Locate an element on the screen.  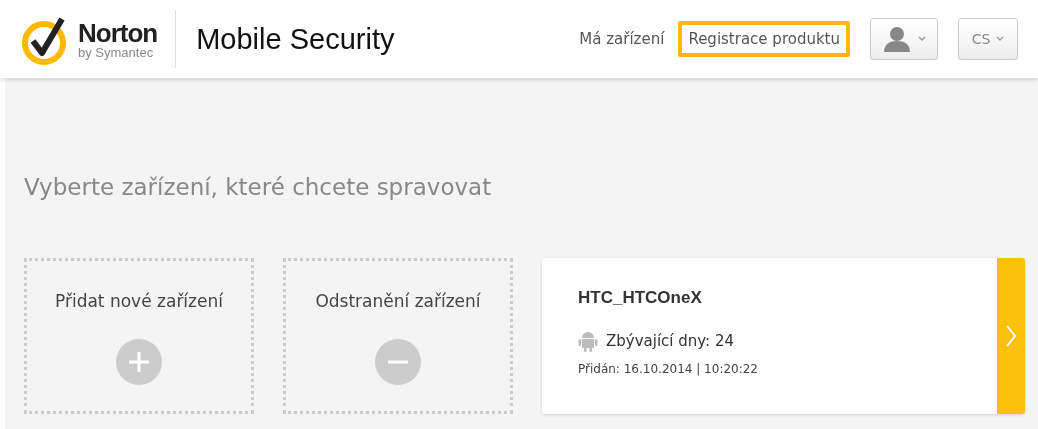
added-date: Přidán: 16.10.2014 | 10:20:22 is located at coordinates (668, 369).